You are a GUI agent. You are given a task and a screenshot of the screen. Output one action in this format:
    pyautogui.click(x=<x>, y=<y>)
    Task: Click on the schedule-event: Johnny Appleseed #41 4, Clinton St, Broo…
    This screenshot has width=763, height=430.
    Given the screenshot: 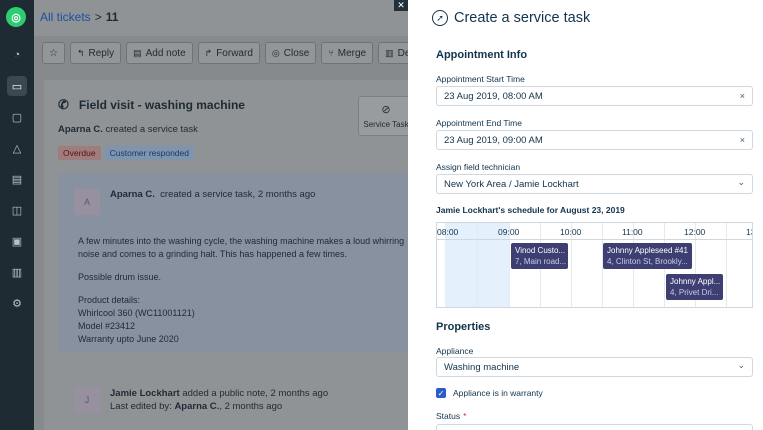 What is the action you would take?
    pyautogui.click(x=647, y=256)
    